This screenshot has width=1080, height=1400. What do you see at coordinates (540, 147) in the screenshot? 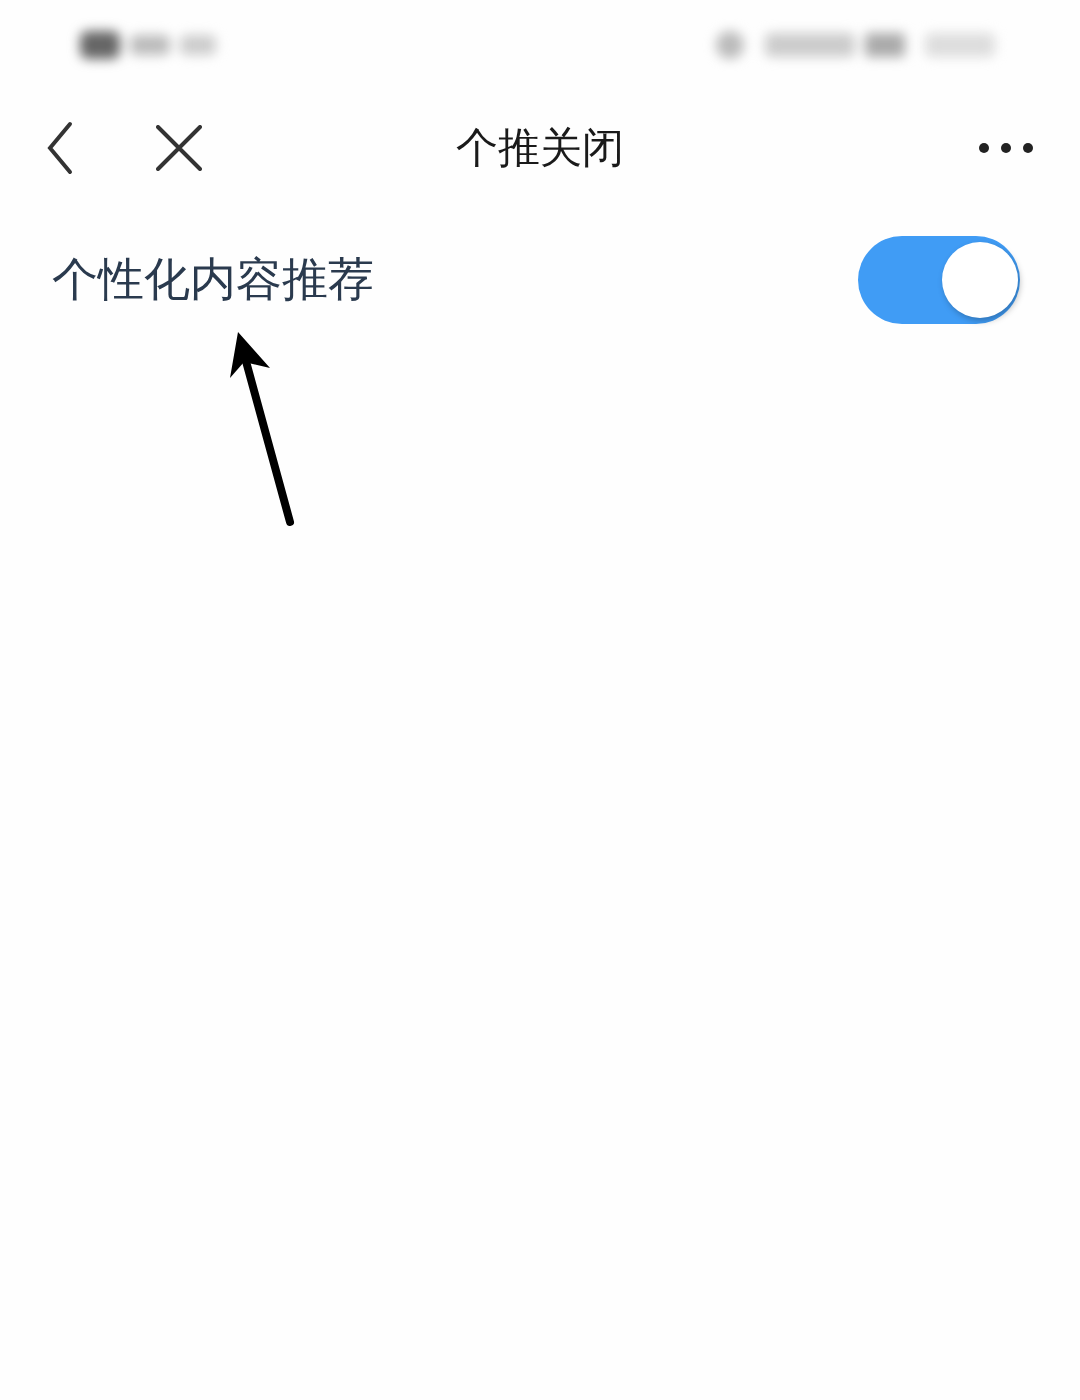
I see `page-title: 个推关闭` at bounding box center [540, 147].